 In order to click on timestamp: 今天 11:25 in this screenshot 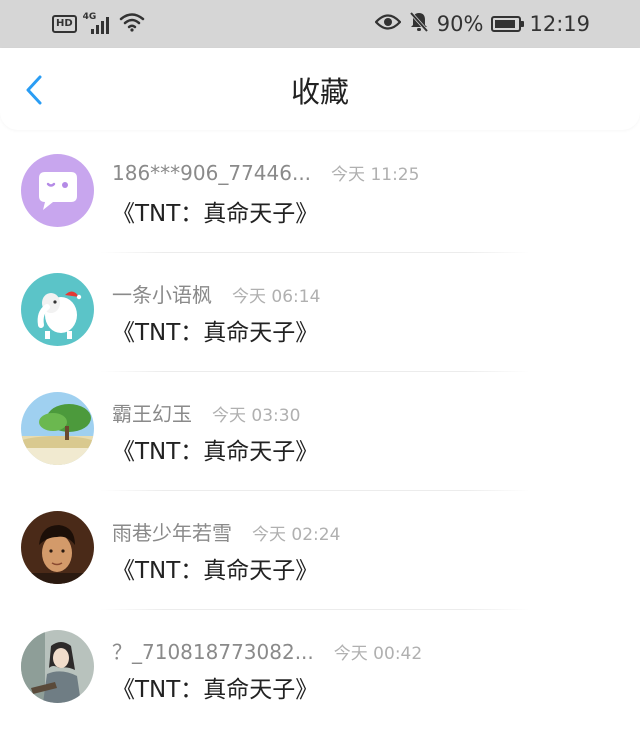, I will do `click(375, 175)`.